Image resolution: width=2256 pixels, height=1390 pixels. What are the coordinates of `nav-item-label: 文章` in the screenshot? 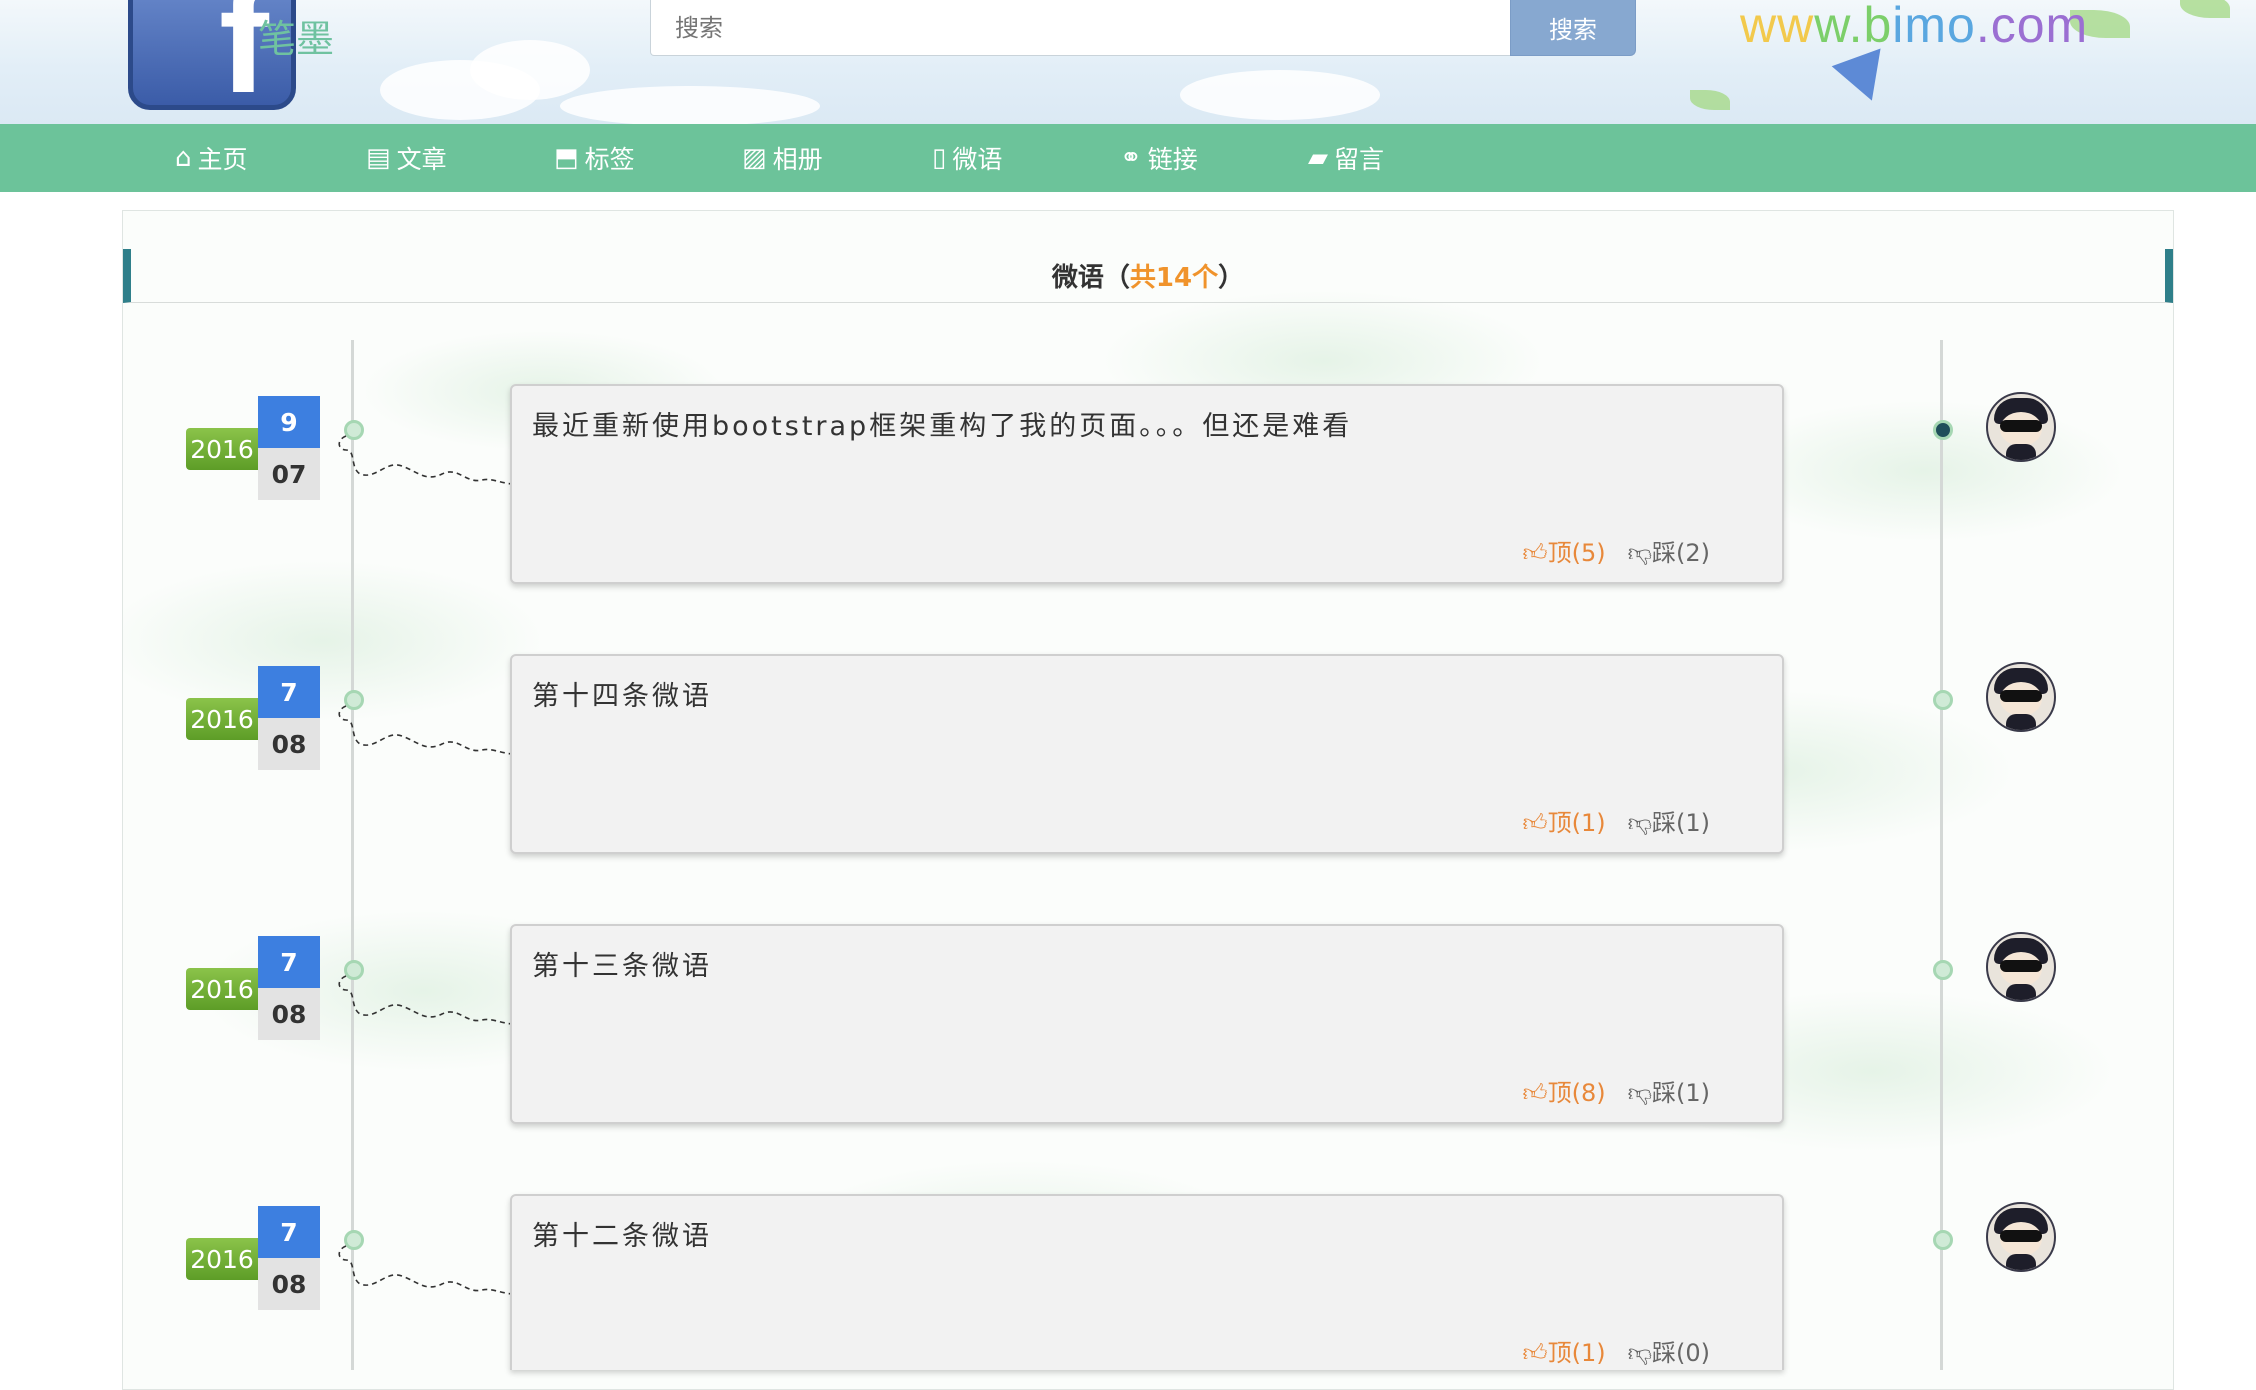 It's located at (421, 159).